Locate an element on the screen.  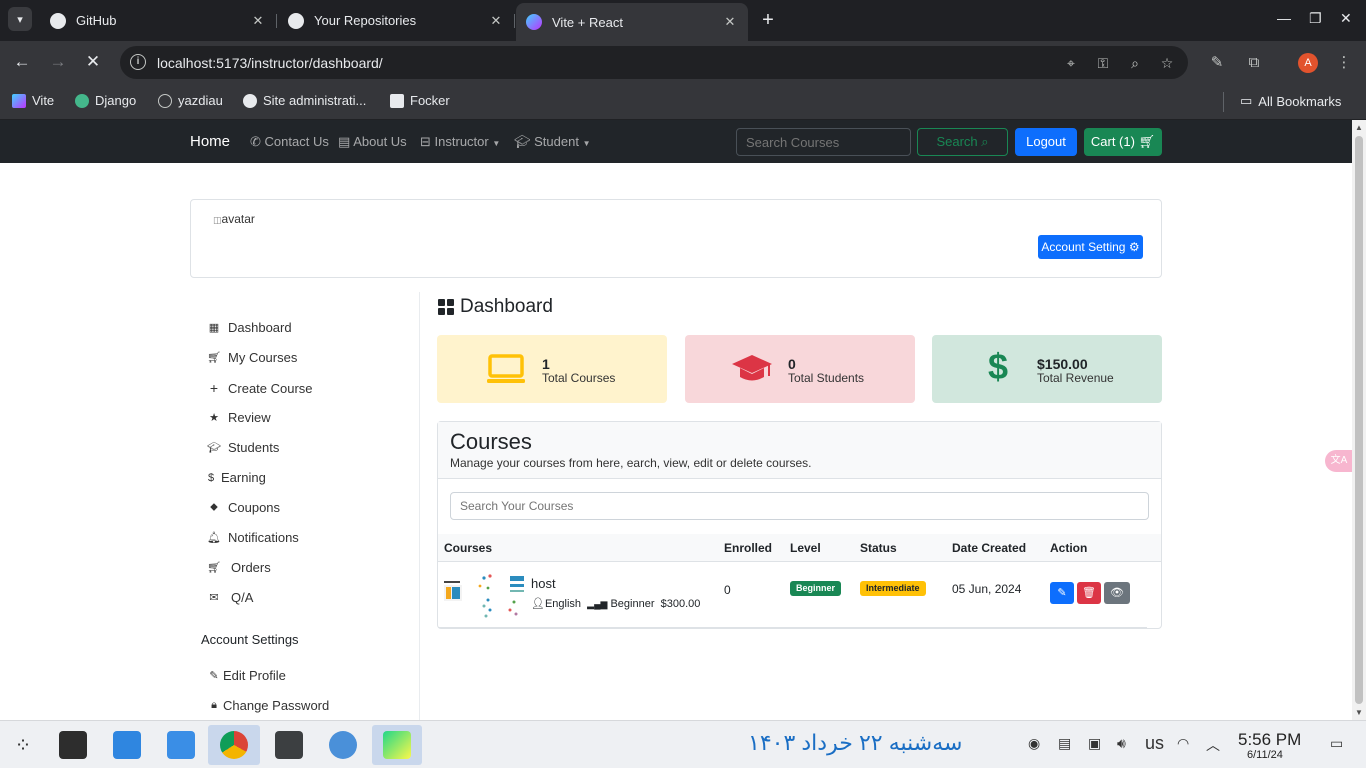
navbar-brand-home: Home is located at coordinates (210, 141).